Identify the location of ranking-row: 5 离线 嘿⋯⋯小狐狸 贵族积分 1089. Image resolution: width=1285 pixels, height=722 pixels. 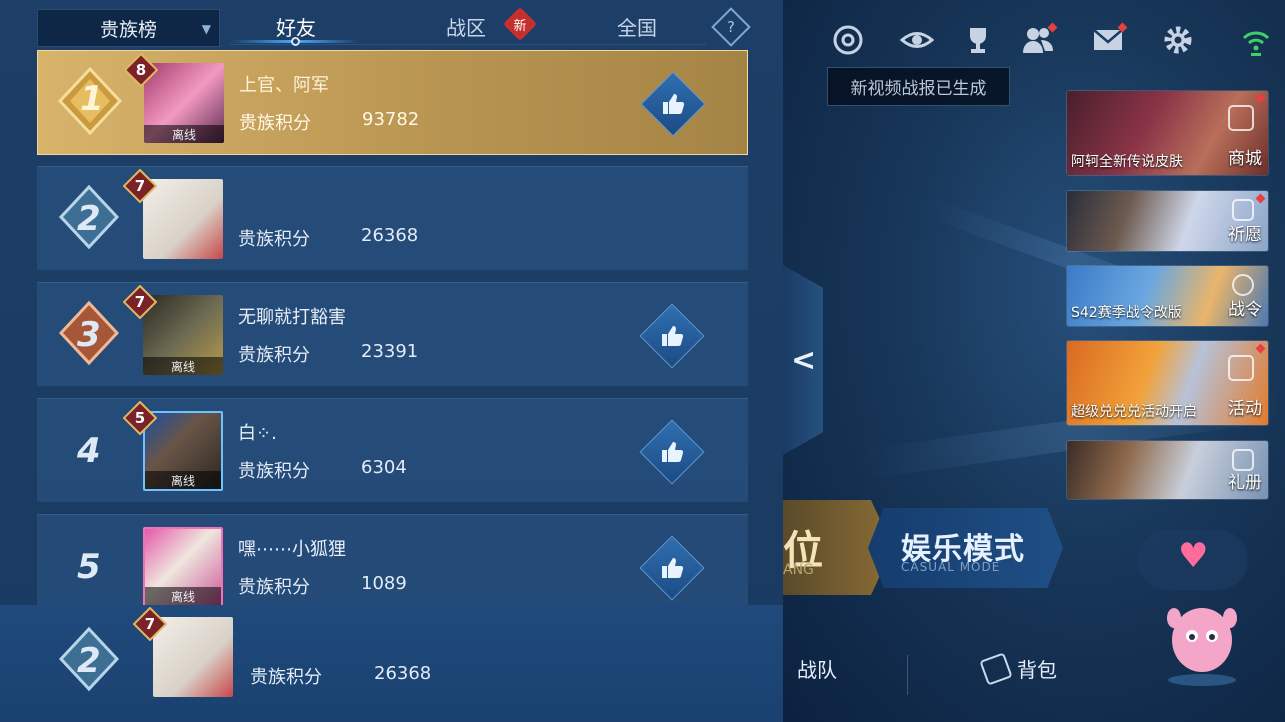
(392, 560).